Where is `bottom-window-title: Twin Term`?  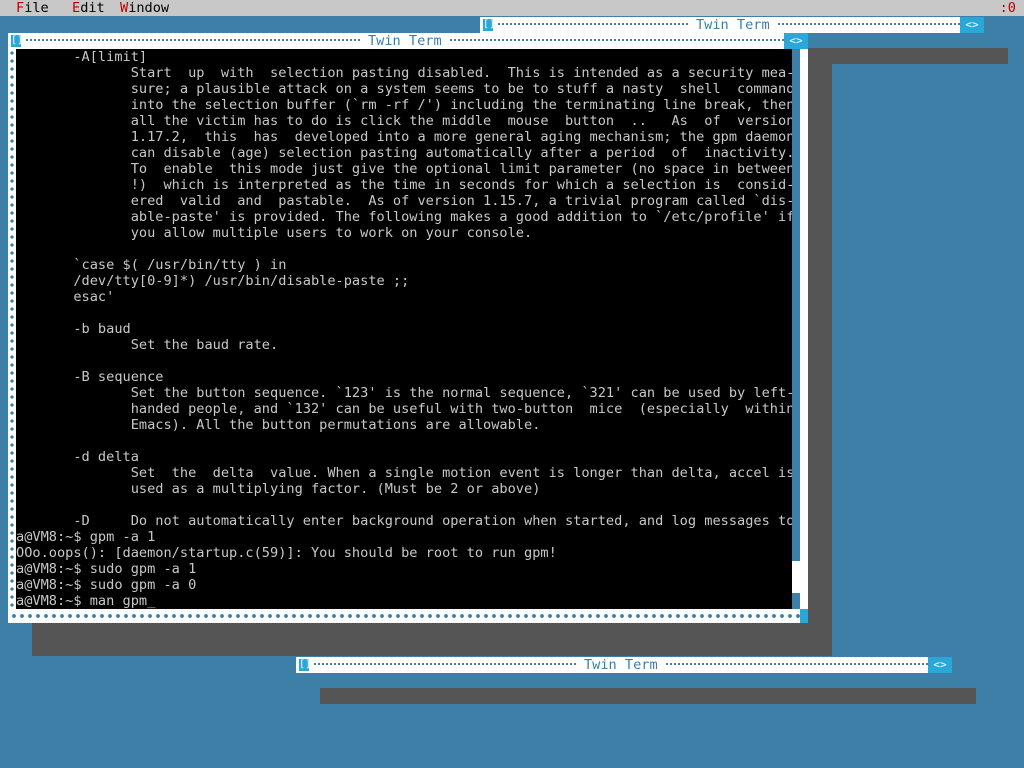
bottom-window-title: Twin Term is located at coordinates (621, 665).